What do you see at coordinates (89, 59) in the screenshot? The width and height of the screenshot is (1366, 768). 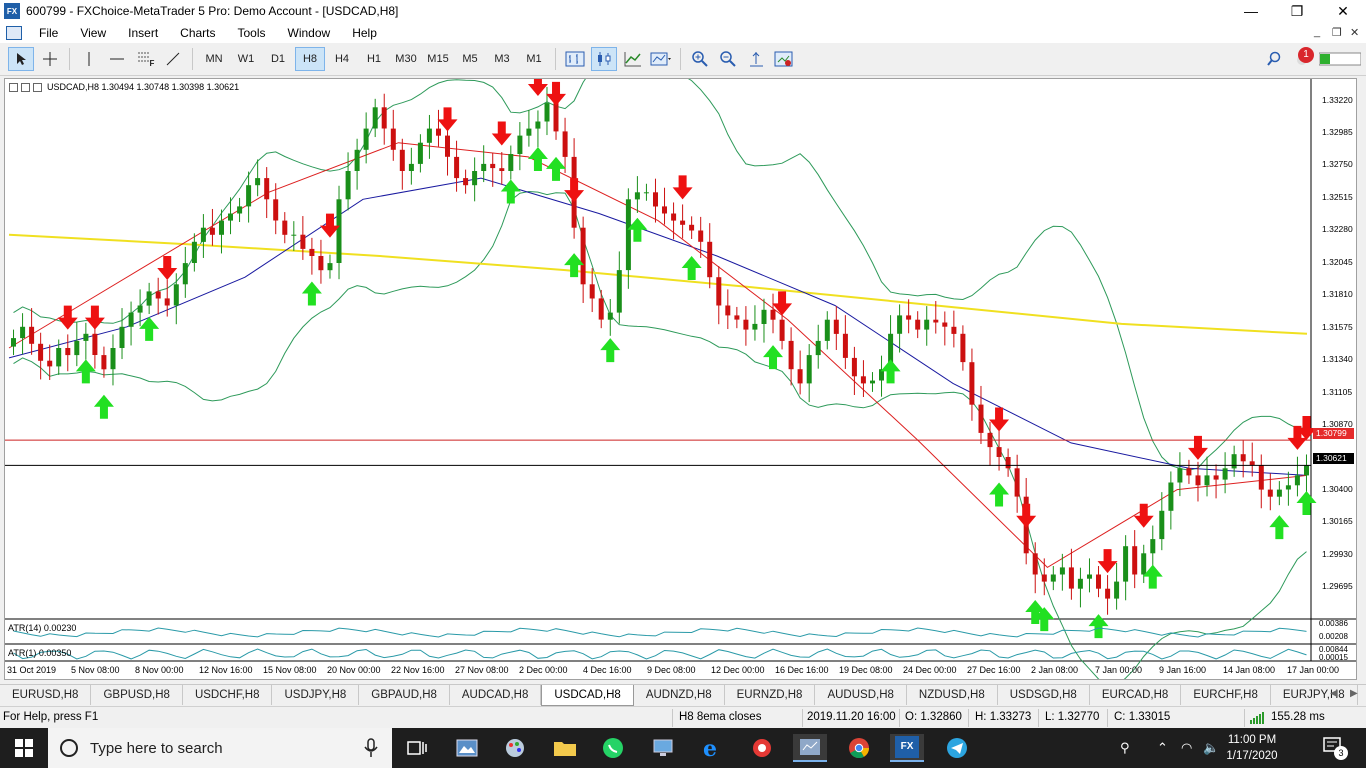 I see `vertical-line-tool` at bounding box center [89, 59].